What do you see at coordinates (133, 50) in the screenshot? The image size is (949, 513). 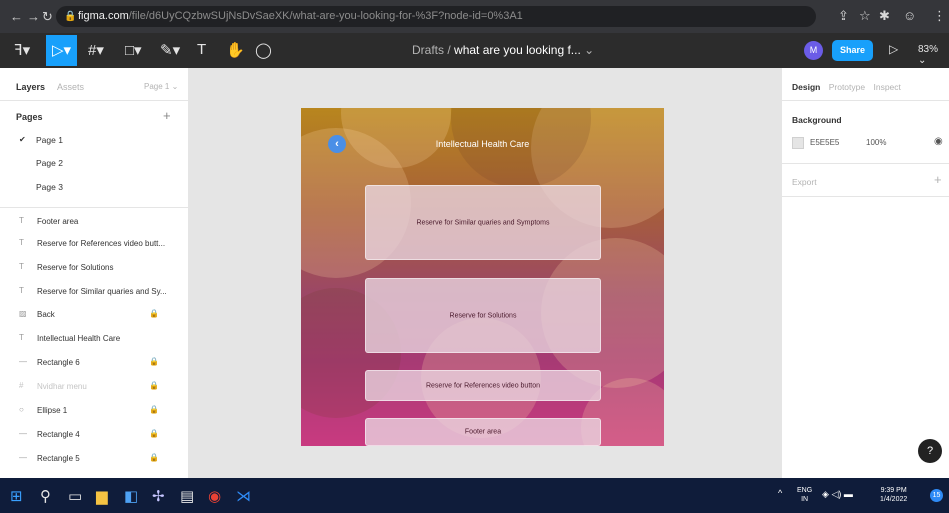 I see `shape-tool-icon: □▾` at bounding box center [133, 50].